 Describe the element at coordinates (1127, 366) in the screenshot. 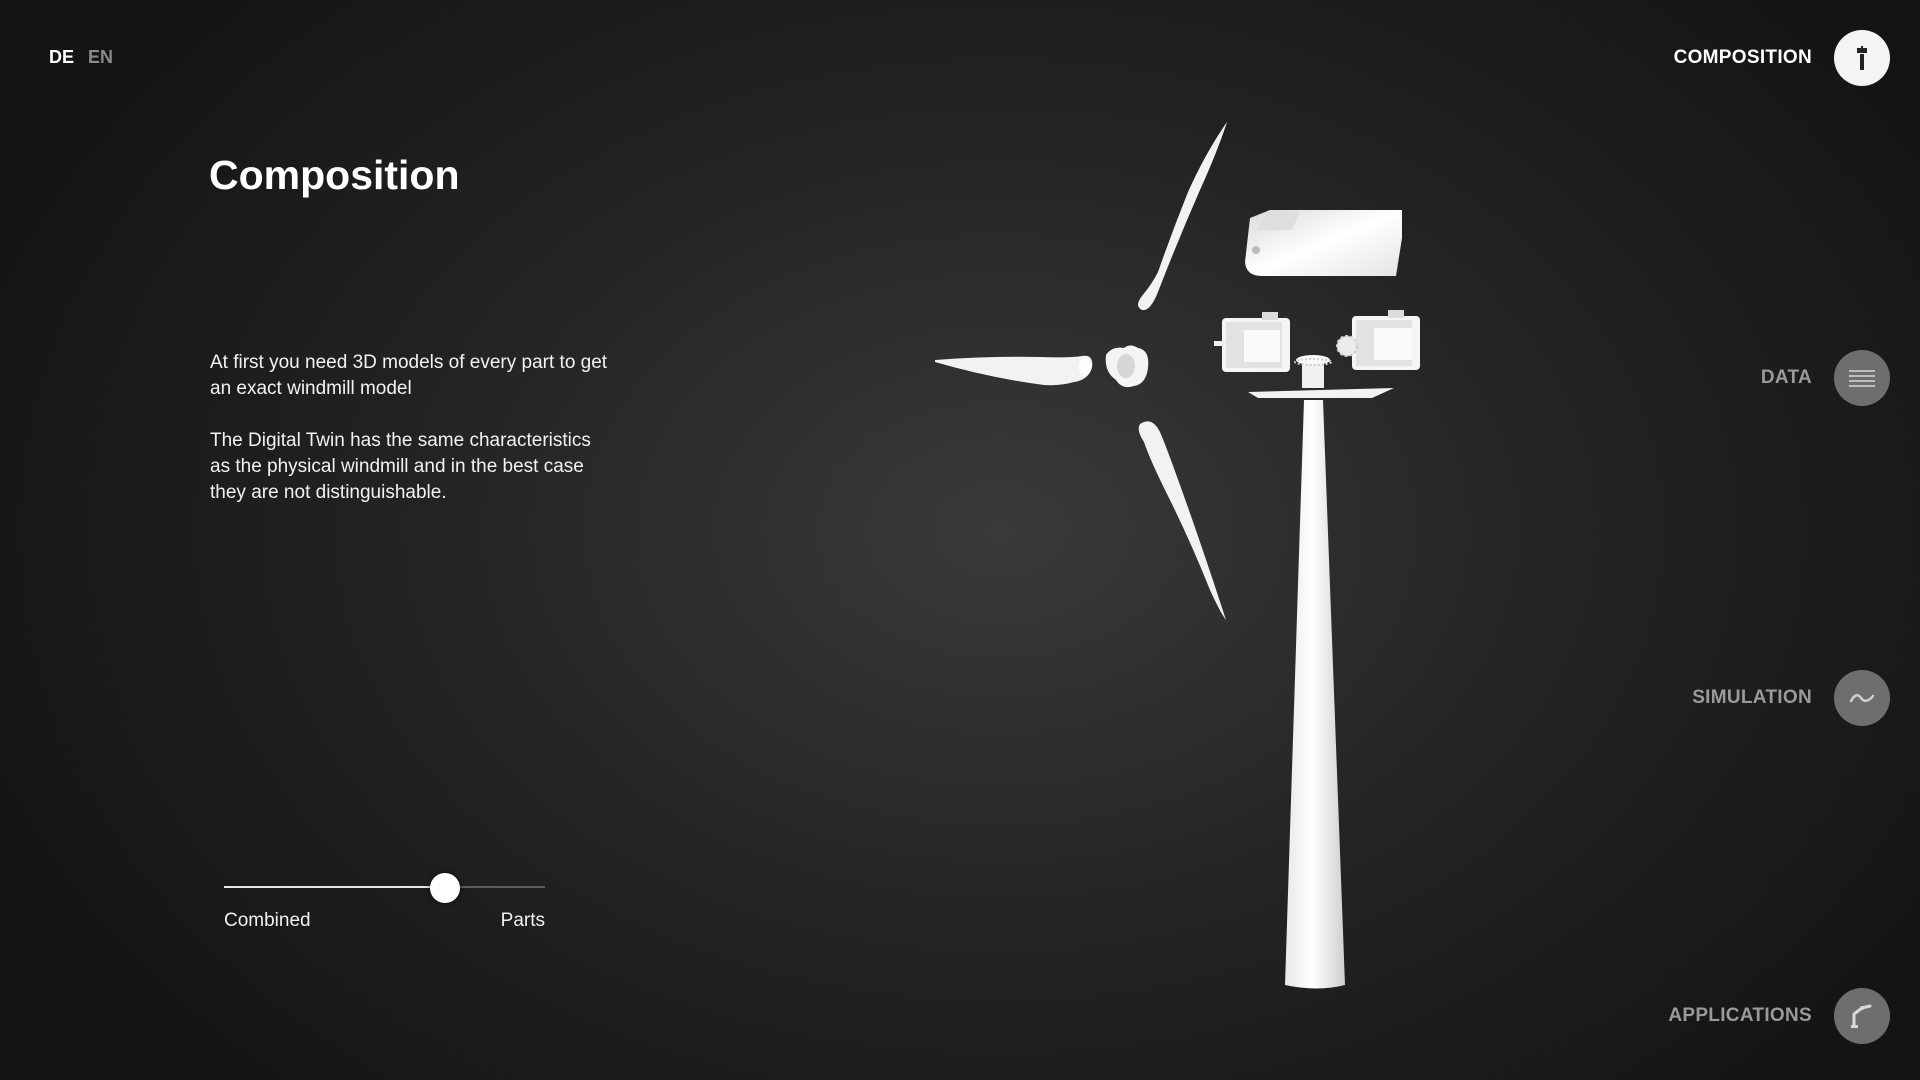

I see `hub` at that location.